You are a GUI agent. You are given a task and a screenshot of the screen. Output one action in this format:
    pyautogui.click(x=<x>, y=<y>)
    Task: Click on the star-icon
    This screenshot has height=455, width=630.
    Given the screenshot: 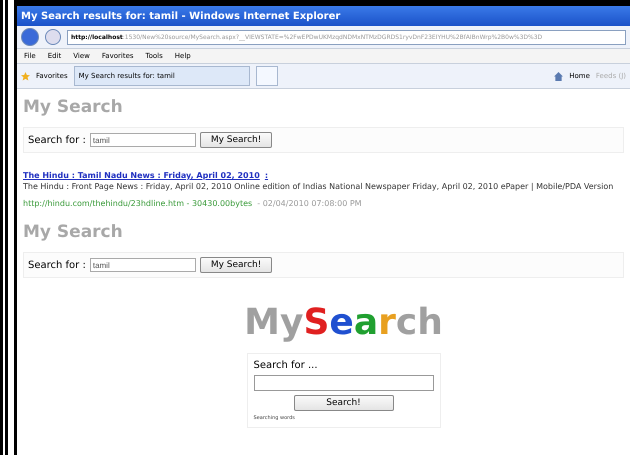 What is the action you would take?
    pyautogui.click(x=25, y=76)
    